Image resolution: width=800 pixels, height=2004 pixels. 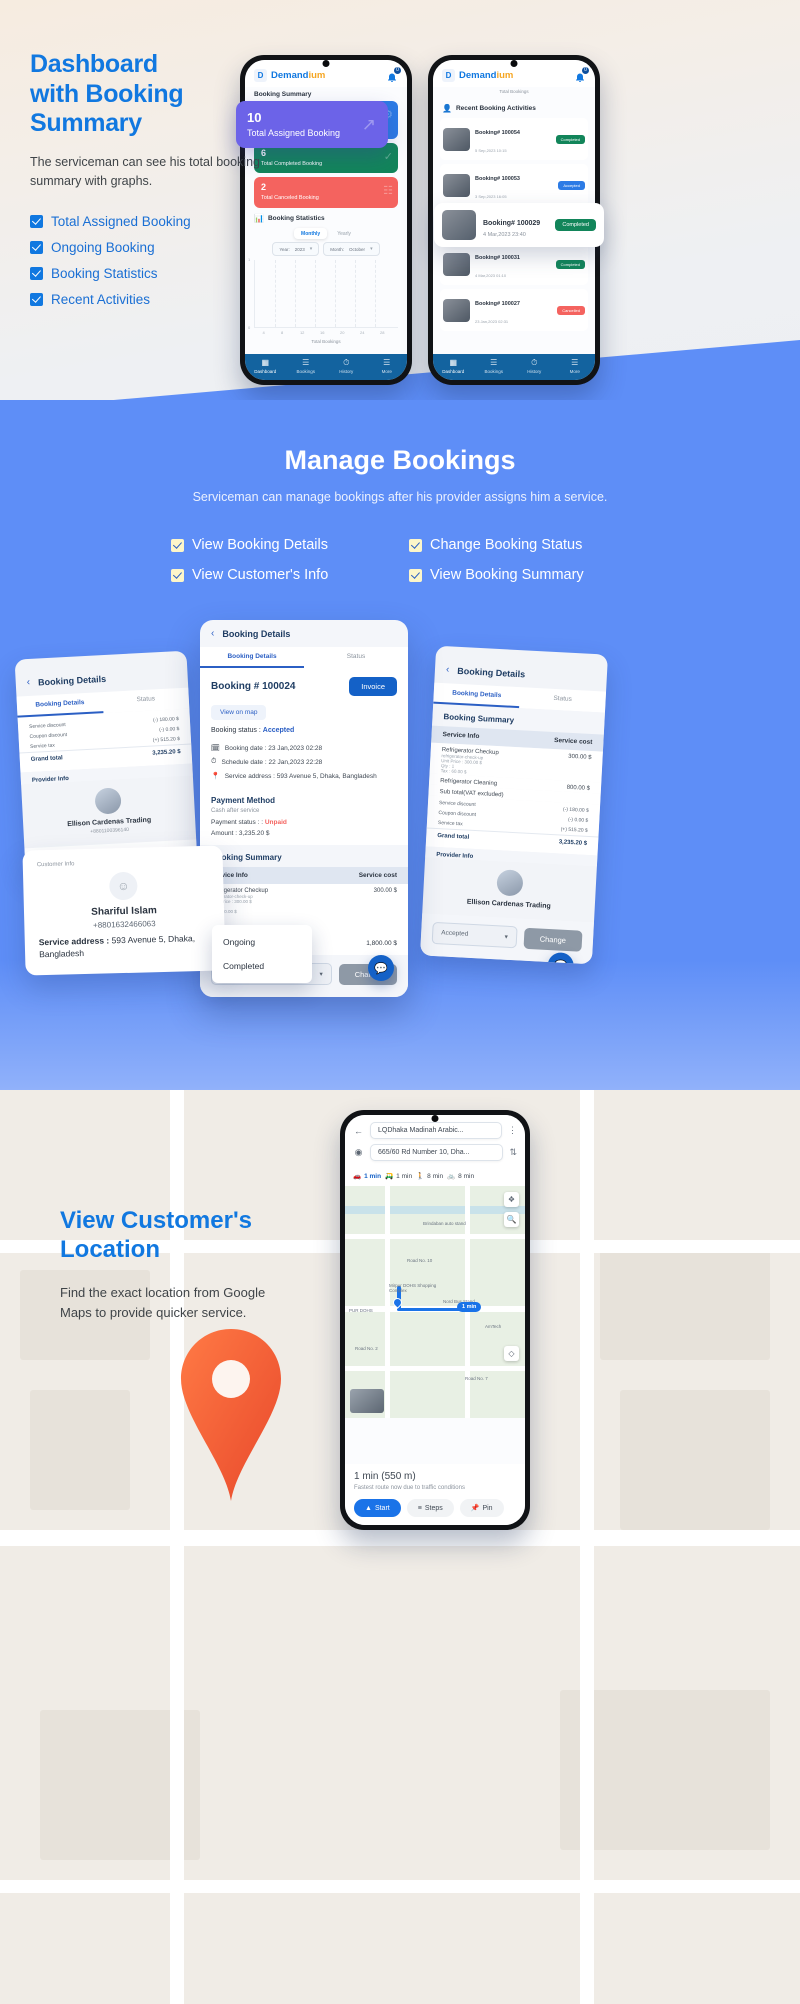 I want to click on status-badge: Accepted, so click(x=571, y=185).